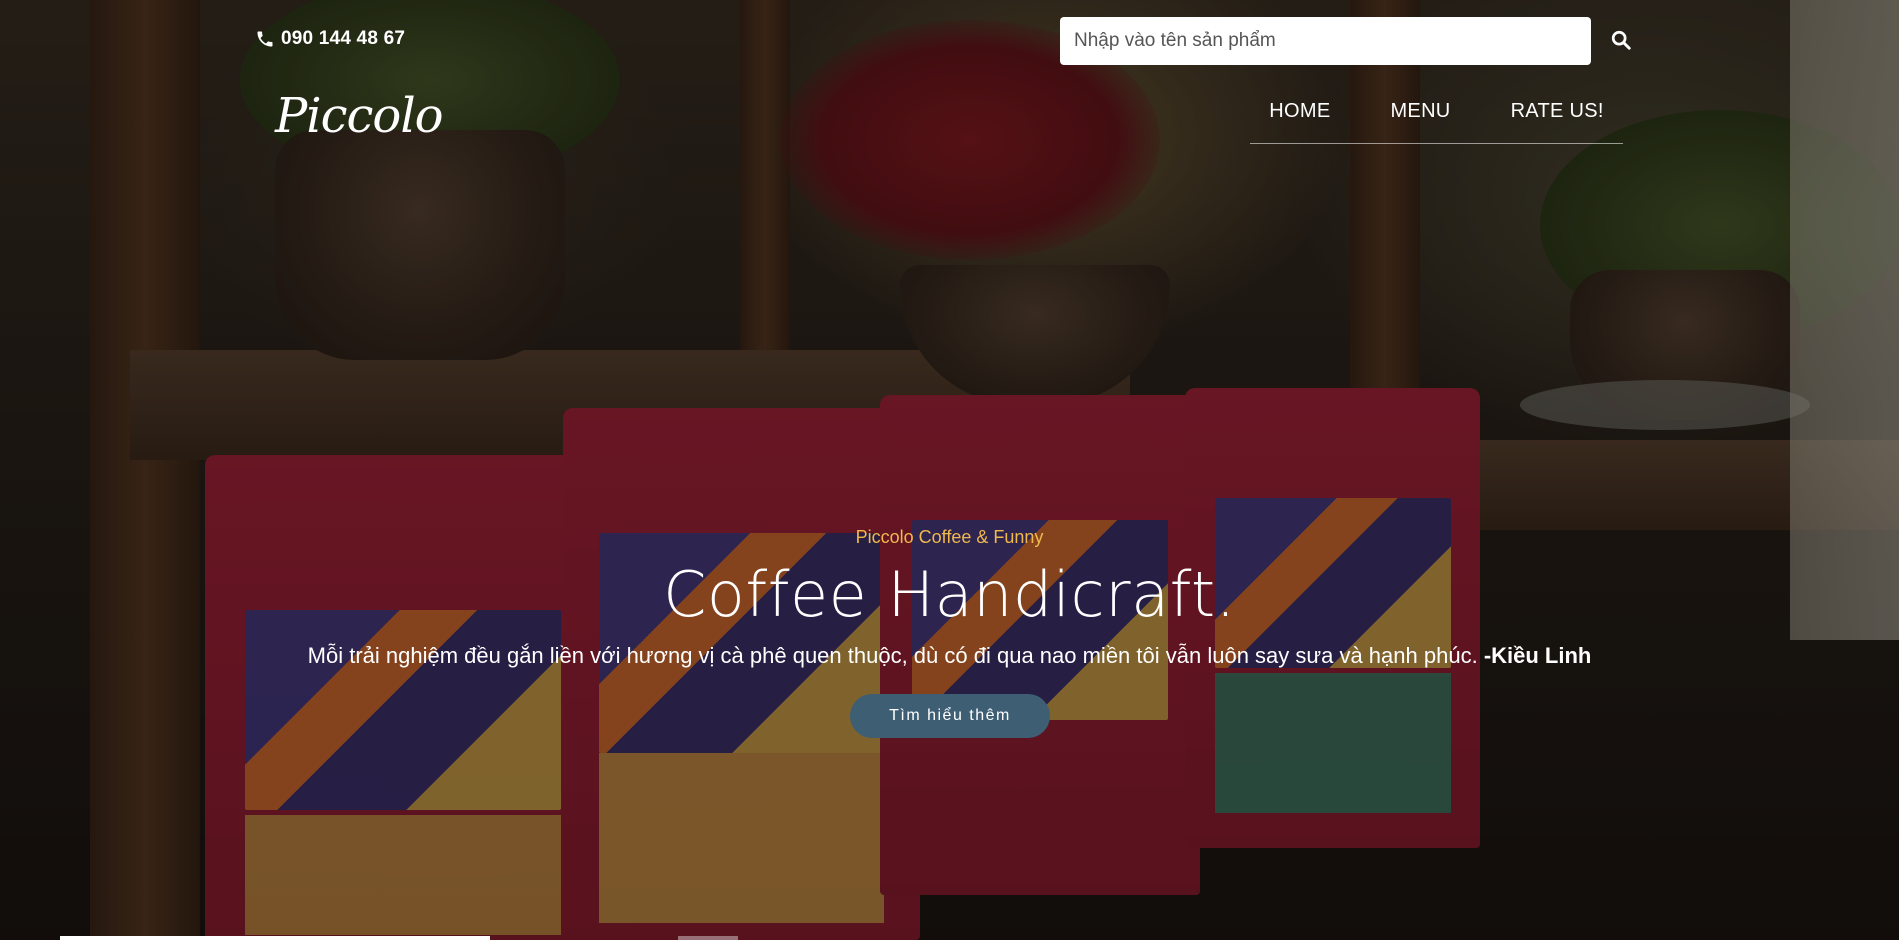 The width and height of the screenshot is (1899, 940). Describe the element at coordinates (1325, 41) in the screenshot. I see `search-input` at that location.